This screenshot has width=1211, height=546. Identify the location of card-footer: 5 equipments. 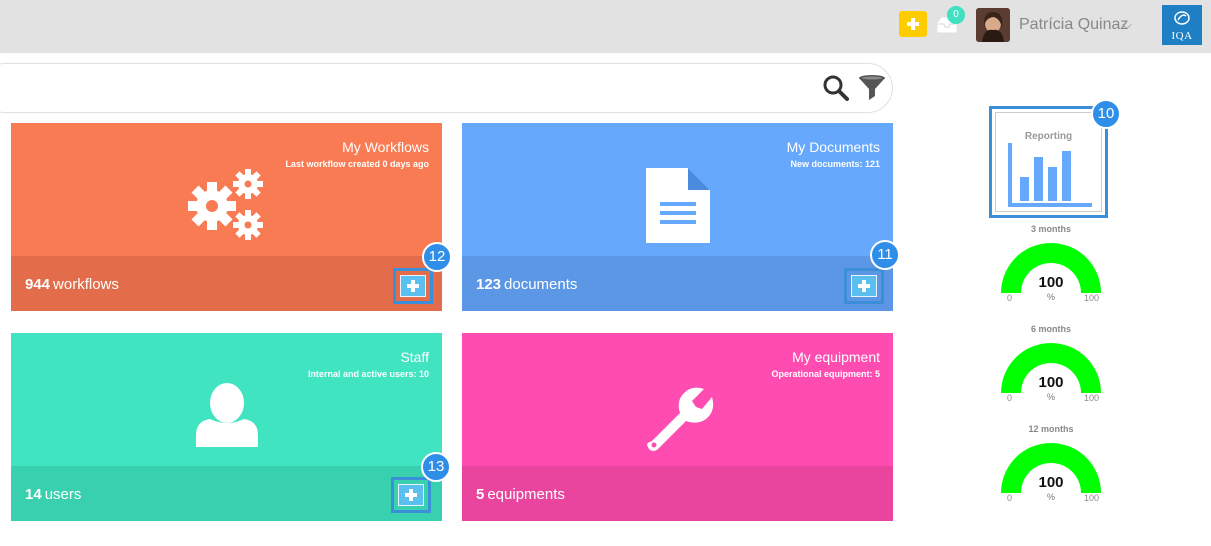
(677, 493).